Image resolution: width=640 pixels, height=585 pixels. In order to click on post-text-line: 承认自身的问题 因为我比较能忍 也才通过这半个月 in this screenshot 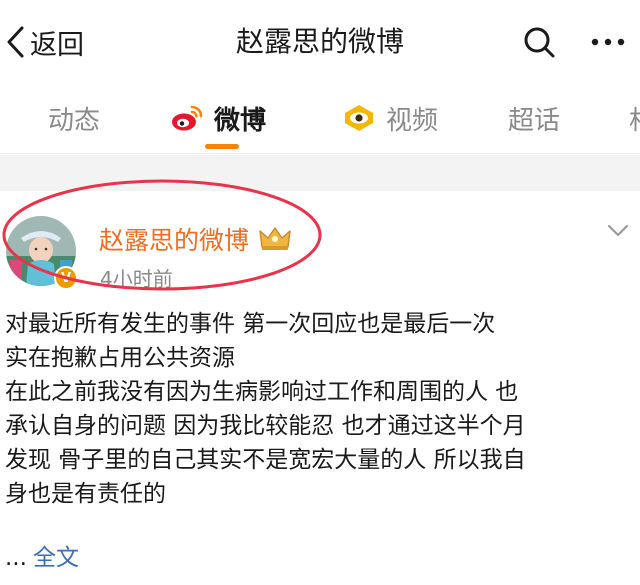, I will do `click(265, 426)`.